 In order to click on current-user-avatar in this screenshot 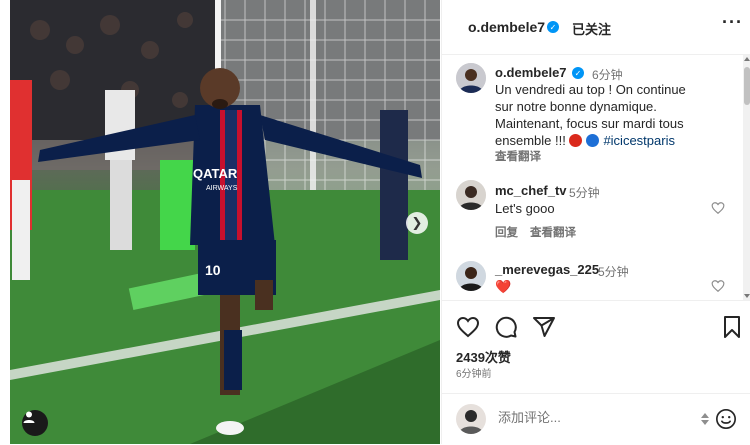, I will do `click(471, 419)`.